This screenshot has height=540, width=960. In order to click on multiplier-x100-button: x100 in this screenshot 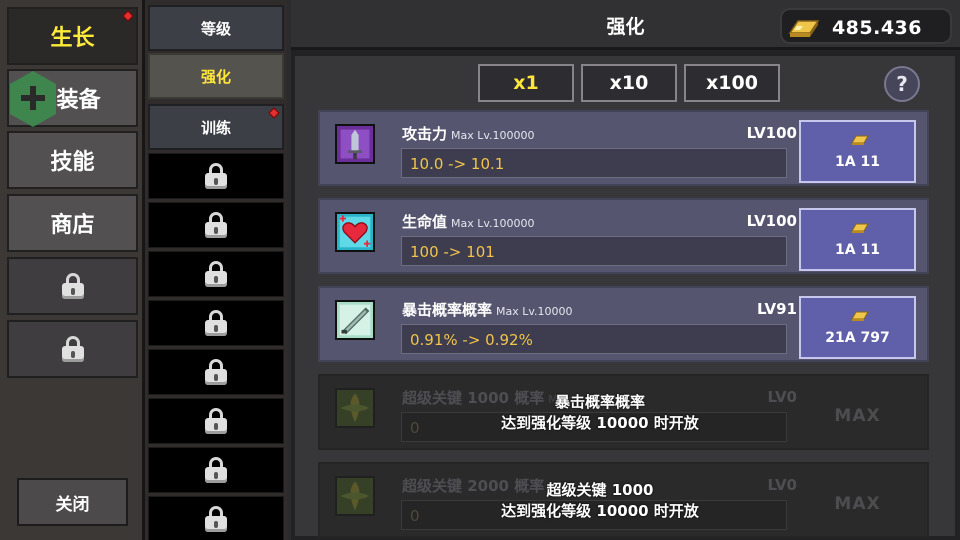, I will do `click(732, 83)`.